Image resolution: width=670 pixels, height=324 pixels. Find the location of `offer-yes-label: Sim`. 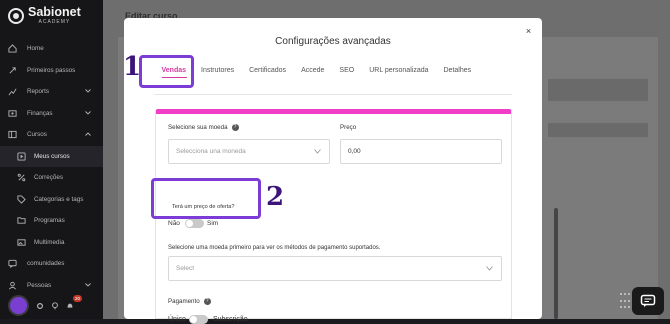

offer-yes-label: Sim is located at coordinates (213, 223).